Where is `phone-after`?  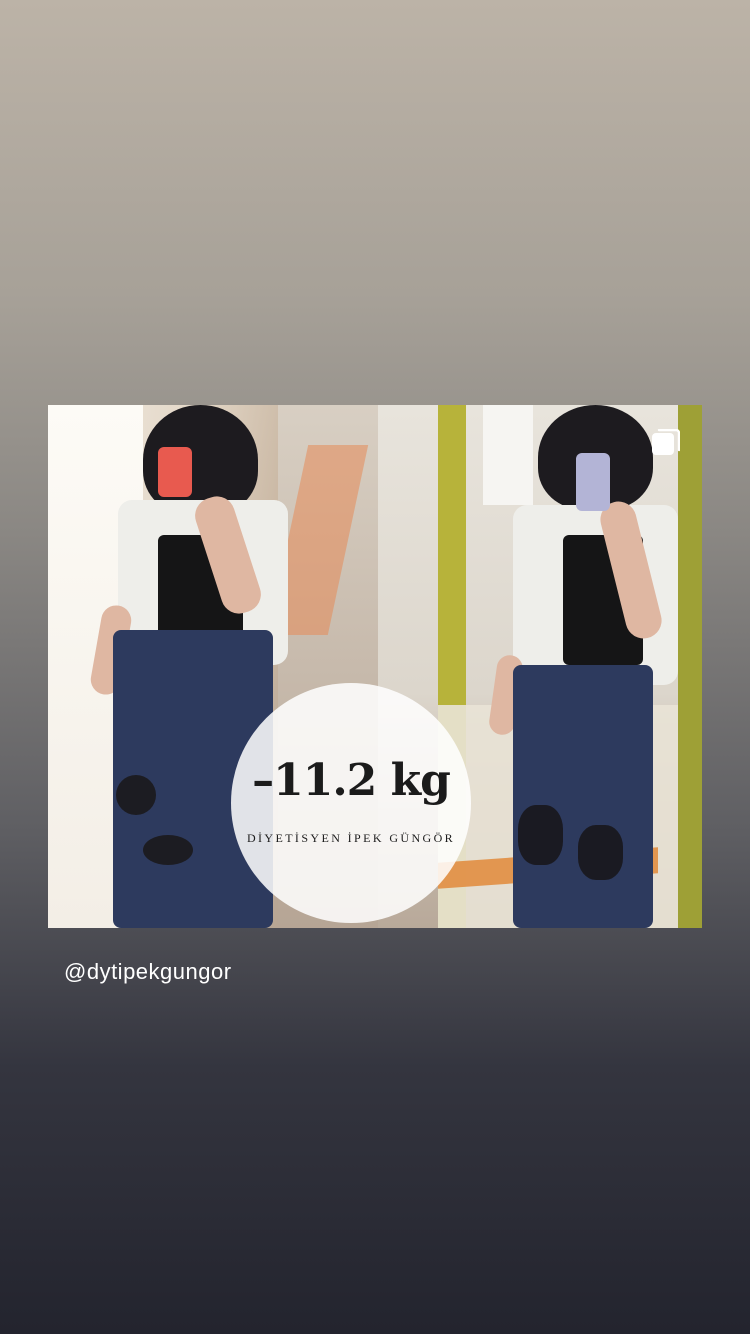
phone-after is located at coordinates (593, 482).